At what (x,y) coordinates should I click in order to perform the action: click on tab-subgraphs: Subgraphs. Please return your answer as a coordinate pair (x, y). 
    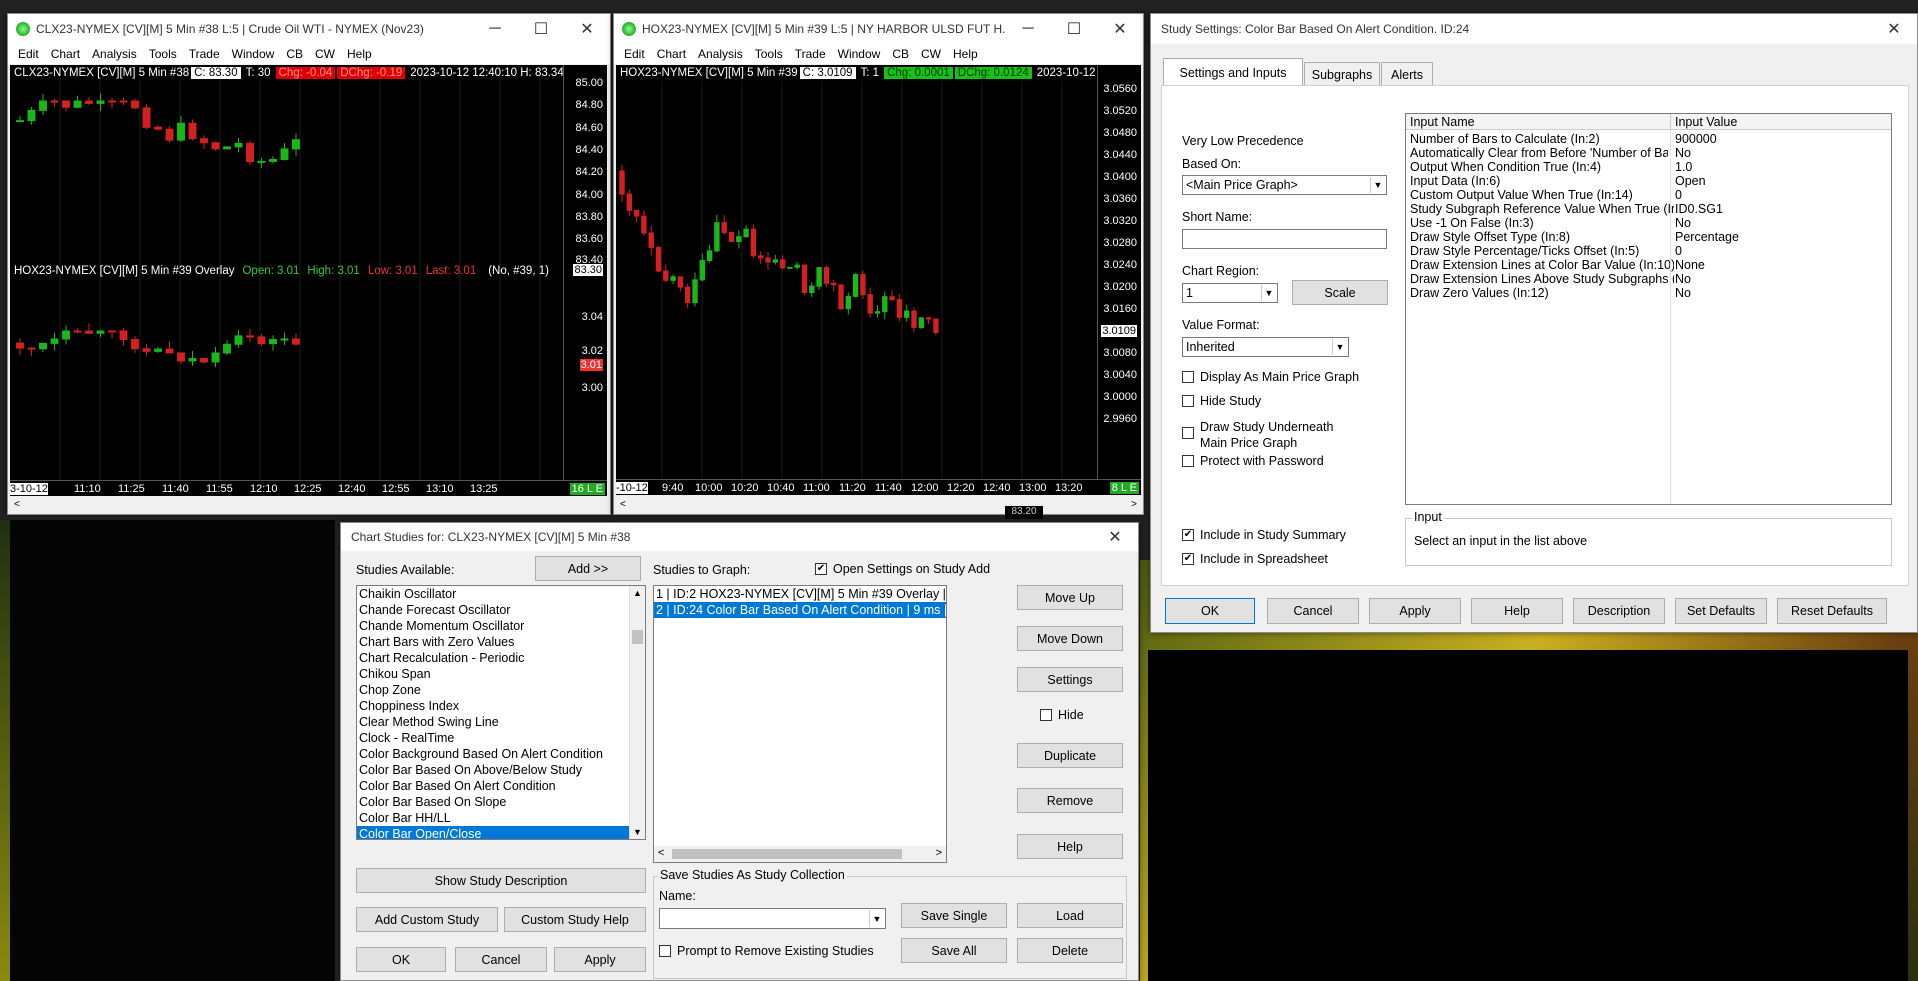
    Looking at the image, I should click on (1342, 74).